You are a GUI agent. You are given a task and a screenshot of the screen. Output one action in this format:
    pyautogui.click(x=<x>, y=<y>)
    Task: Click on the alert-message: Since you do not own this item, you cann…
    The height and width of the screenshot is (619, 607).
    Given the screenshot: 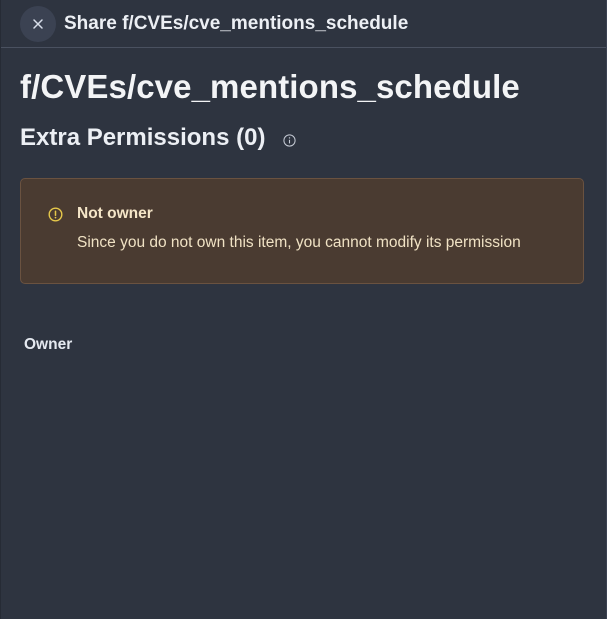 What is the action you would take?
    pyautogui.click(x=299, y=242)
    